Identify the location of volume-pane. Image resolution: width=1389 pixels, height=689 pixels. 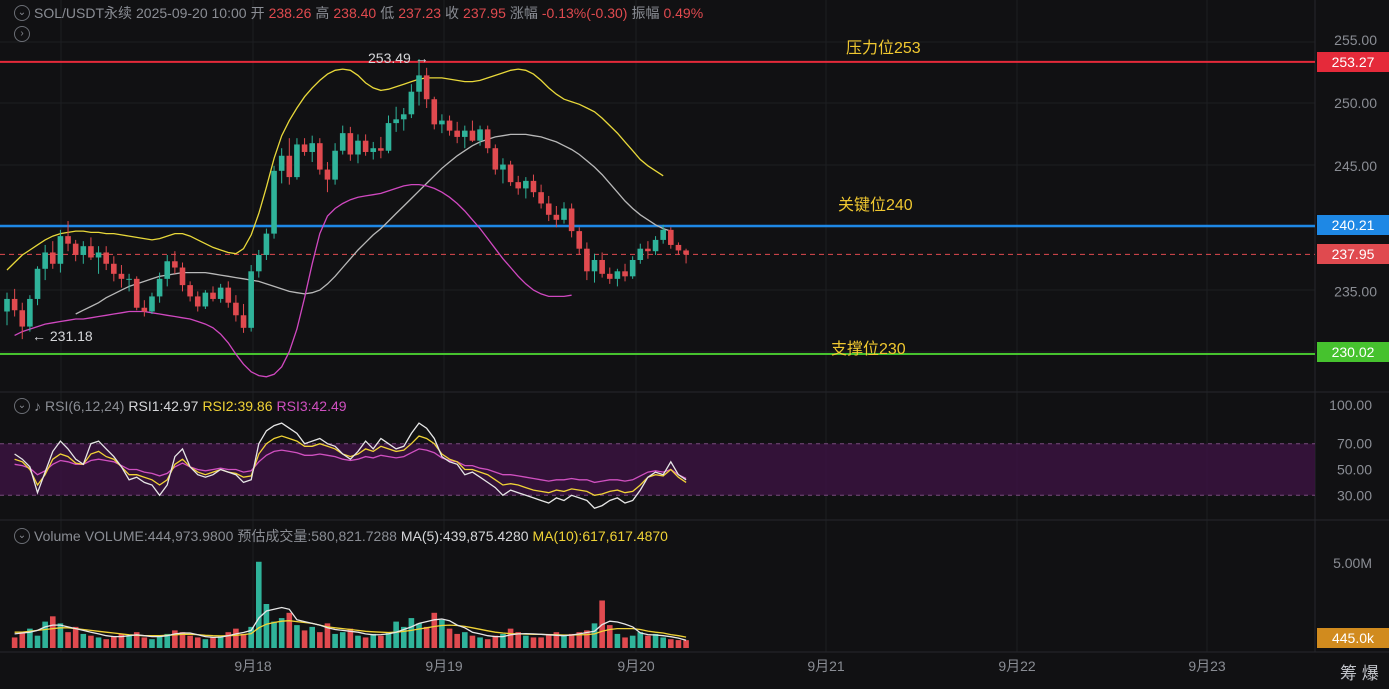
(350, 604).